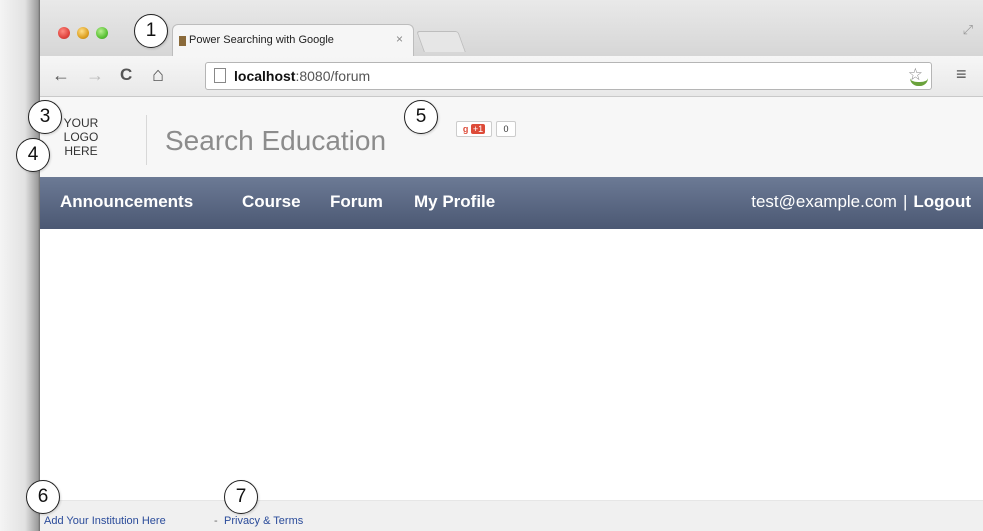  Describe the element at coordinates (102, 33) in the screenshot. I see `maximize-window-button` at that location.